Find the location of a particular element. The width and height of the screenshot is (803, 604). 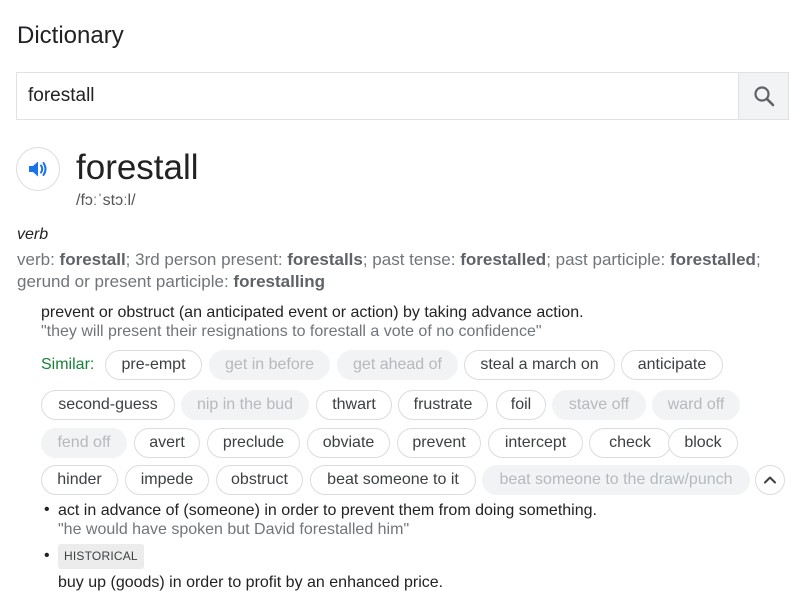

similar-chip: fend off is located at coordinates (84, 443).